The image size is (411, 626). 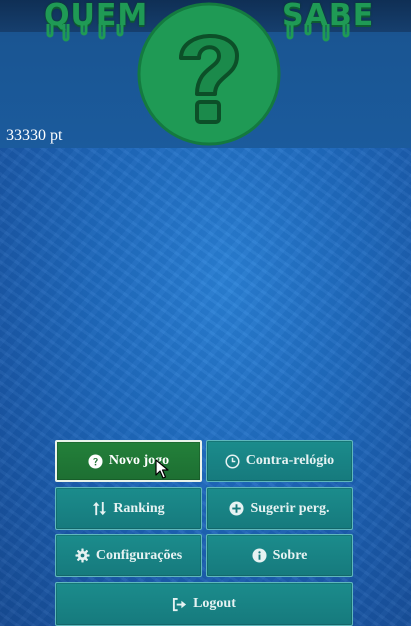 I want to click on info-circle-icon, so click(x=259, y=555).